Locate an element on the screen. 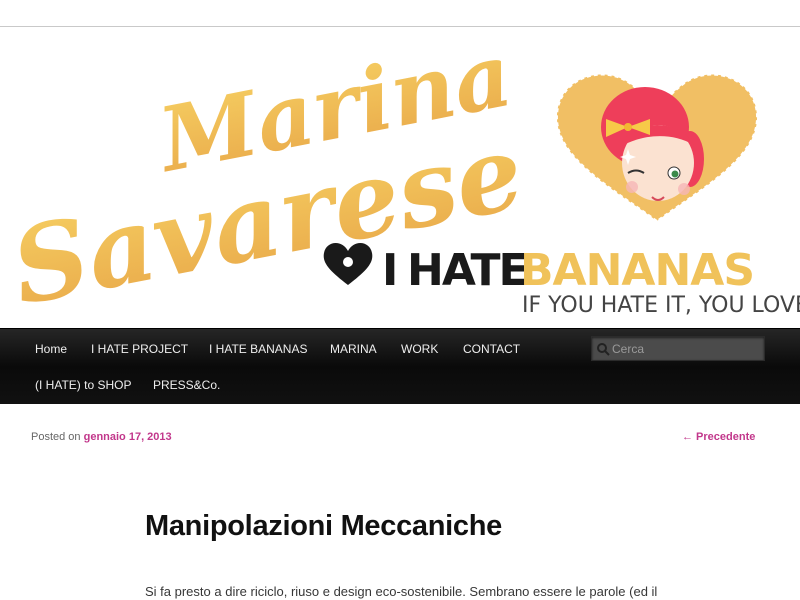 This screenshot has height=600, width=800. nav-i-hate-bananas: I HATE BANANAS is located at coordinates (258, 349).